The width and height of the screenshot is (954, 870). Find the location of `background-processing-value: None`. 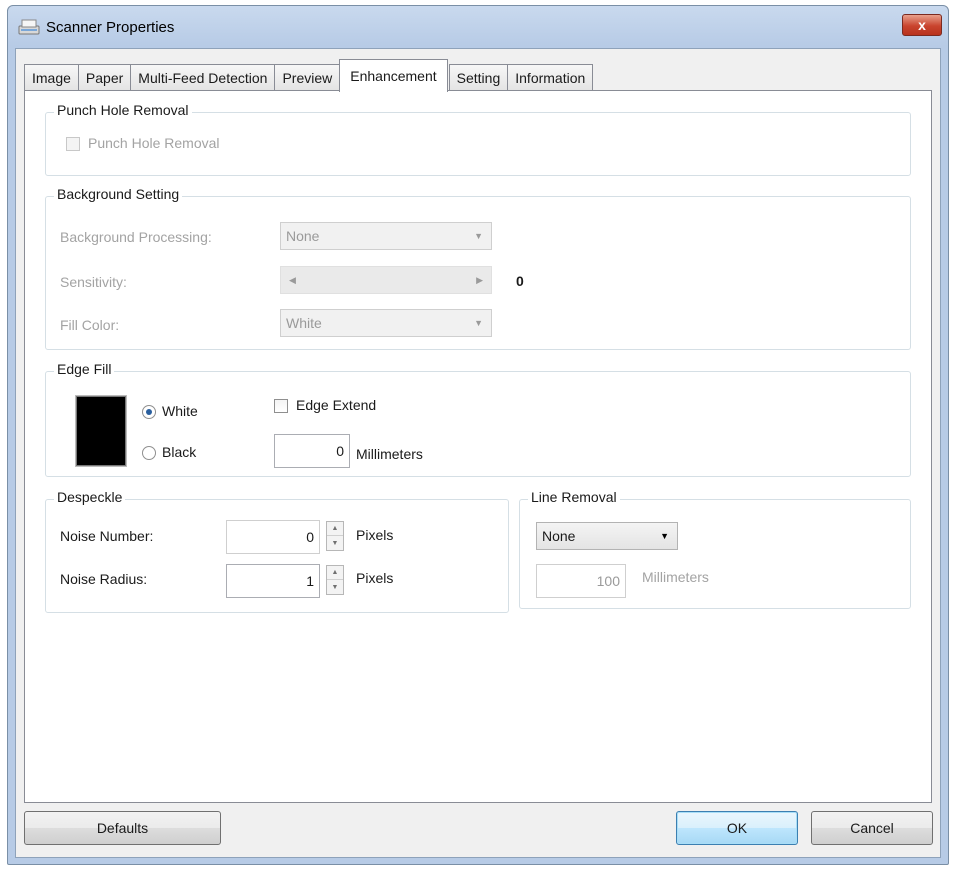

background-processing-value: None is located at coordinates (303, 236).